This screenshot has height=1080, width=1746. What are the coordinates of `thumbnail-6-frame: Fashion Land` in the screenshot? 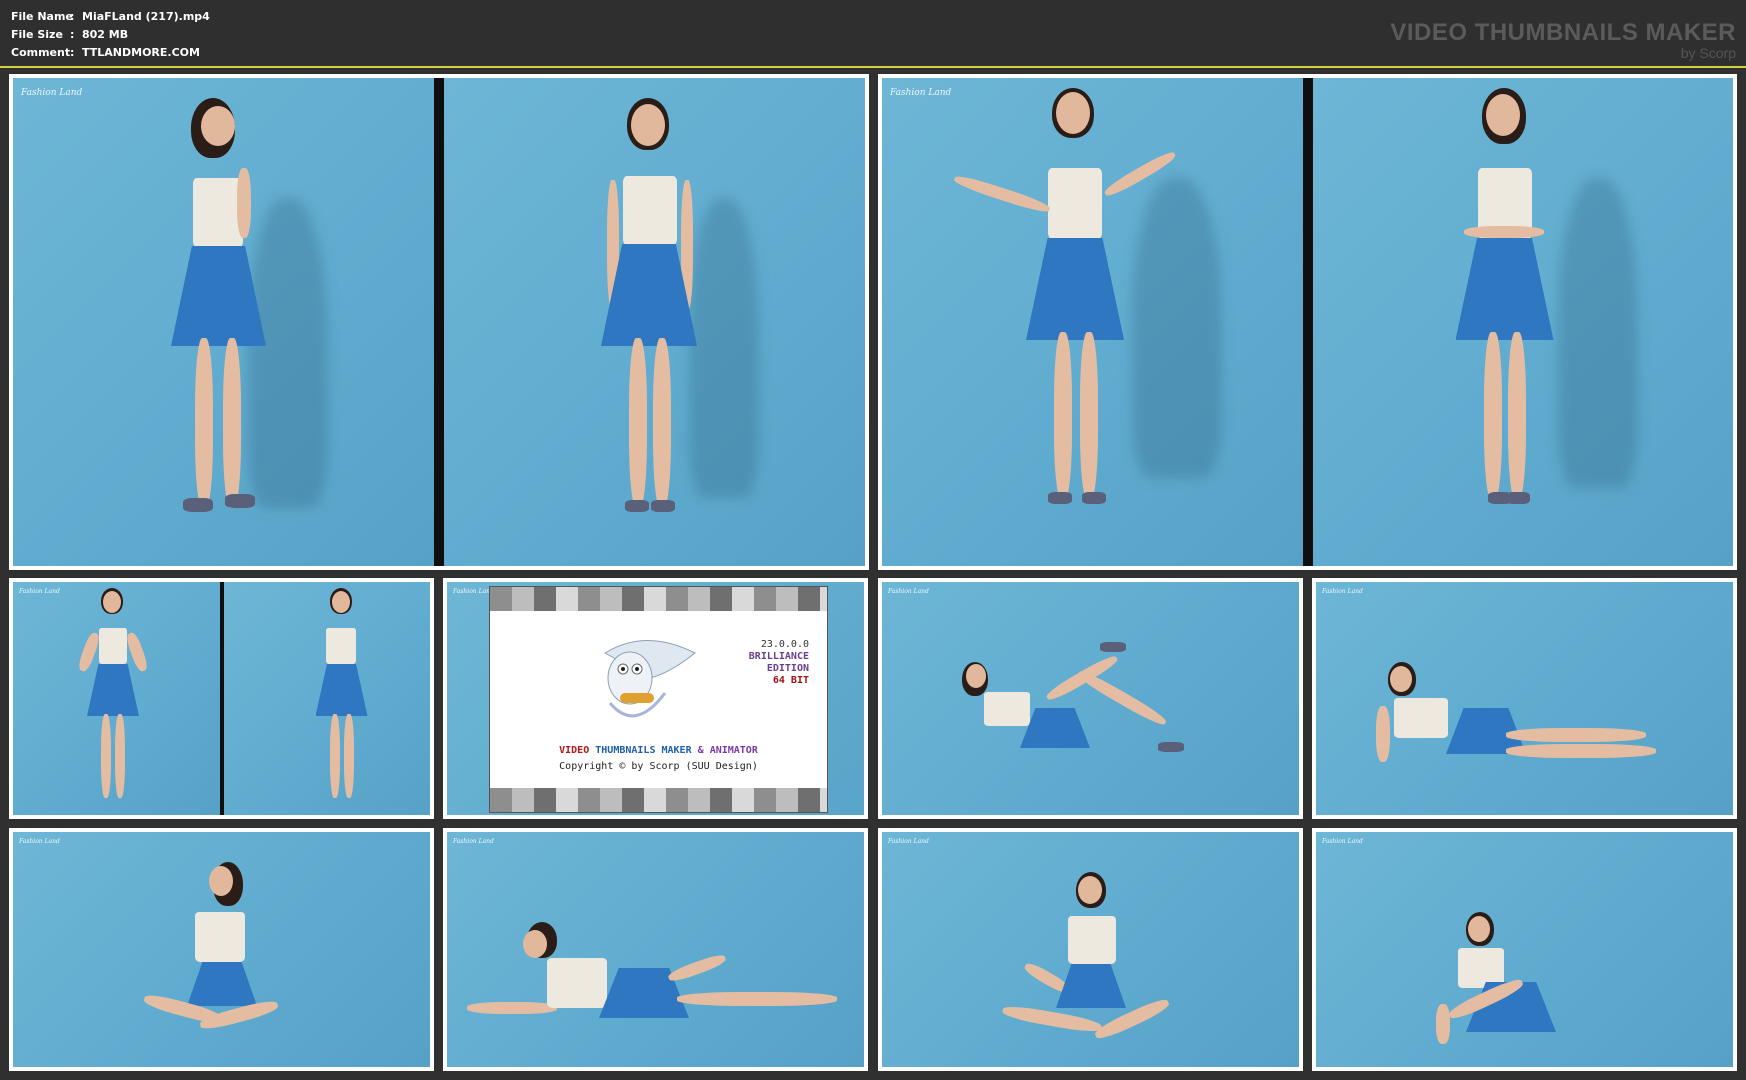 It's located at (1524, 698).